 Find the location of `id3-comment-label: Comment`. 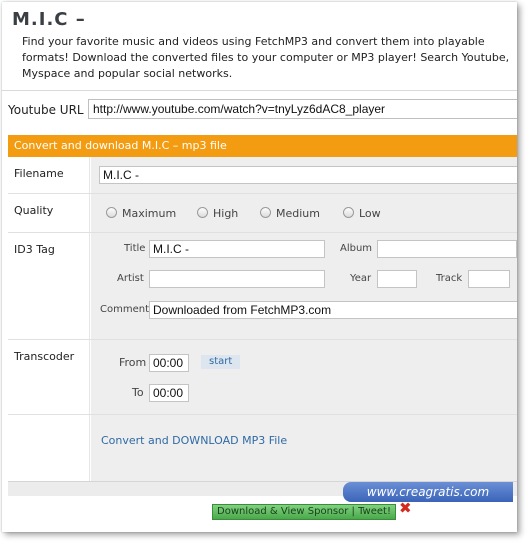

id3-comment-label: Comment is located at coordinates (124, 309).